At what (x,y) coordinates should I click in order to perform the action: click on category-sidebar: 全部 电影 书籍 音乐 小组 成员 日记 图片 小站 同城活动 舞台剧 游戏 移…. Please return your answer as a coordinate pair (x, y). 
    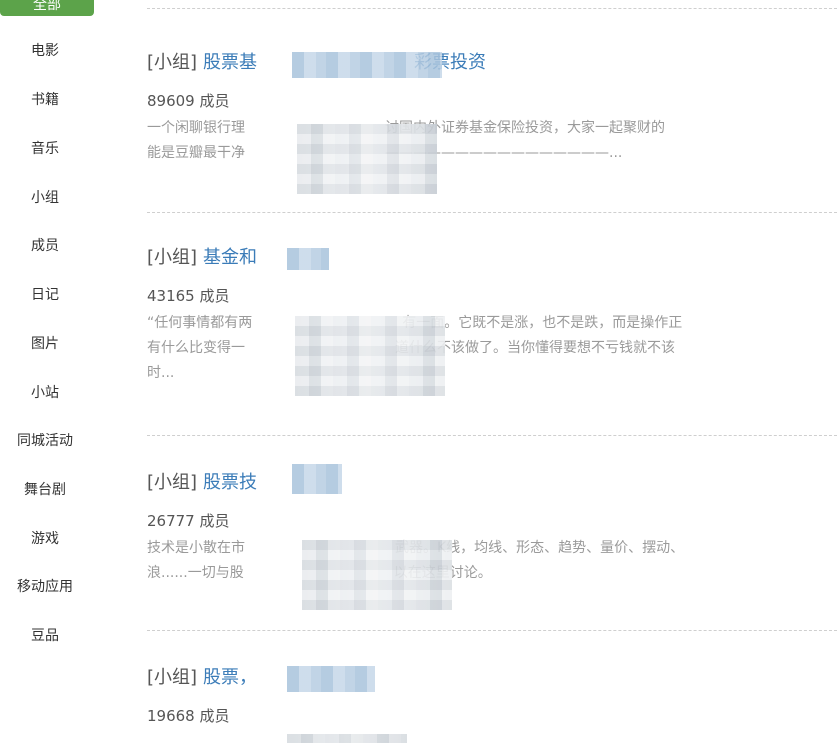
    Looking at the image, I should click on (50, 371).